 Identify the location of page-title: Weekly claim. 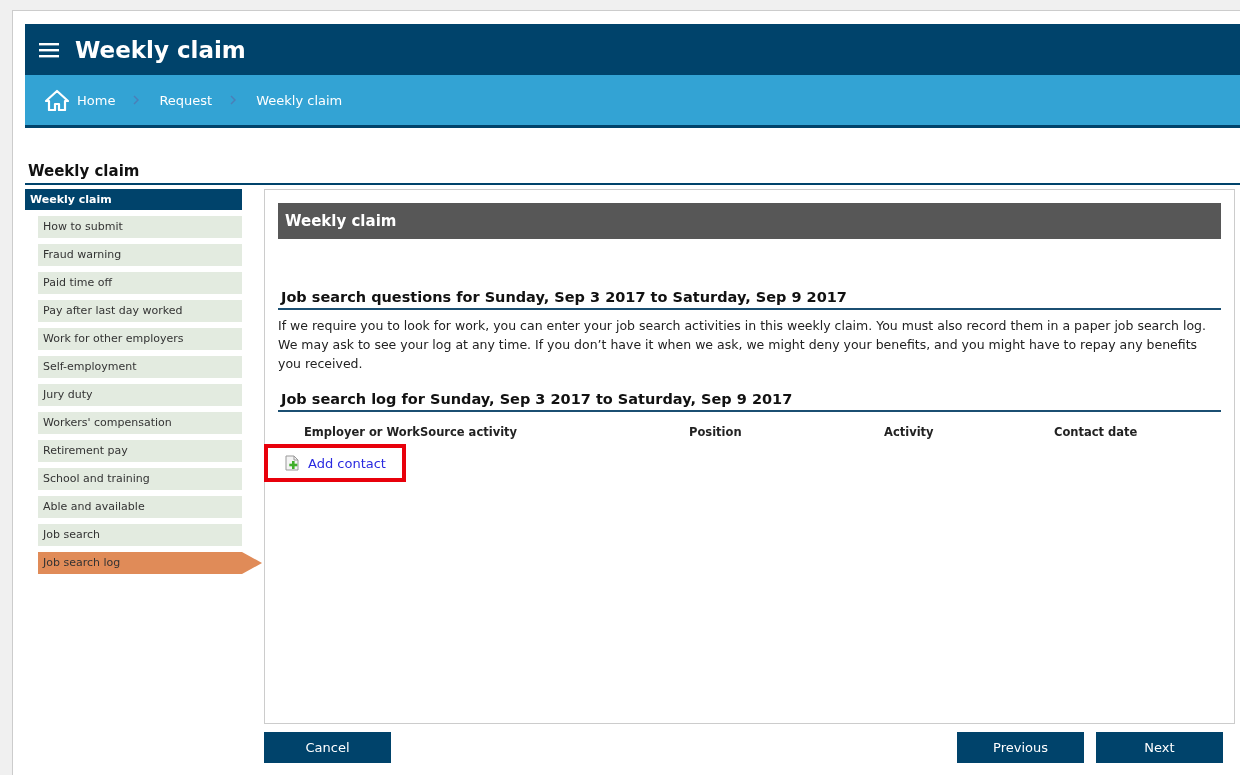
(84, 171).